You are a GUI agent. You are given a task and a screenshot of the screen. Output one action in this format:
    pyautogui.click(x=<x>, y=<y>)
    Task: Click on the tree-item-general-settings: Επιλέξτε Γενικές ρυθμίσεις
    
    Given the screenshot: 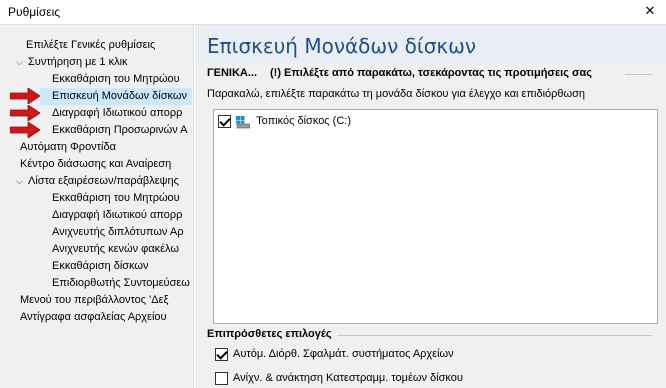 What is the action you would take?
    pyautogui.click(x=103, y=45)
    